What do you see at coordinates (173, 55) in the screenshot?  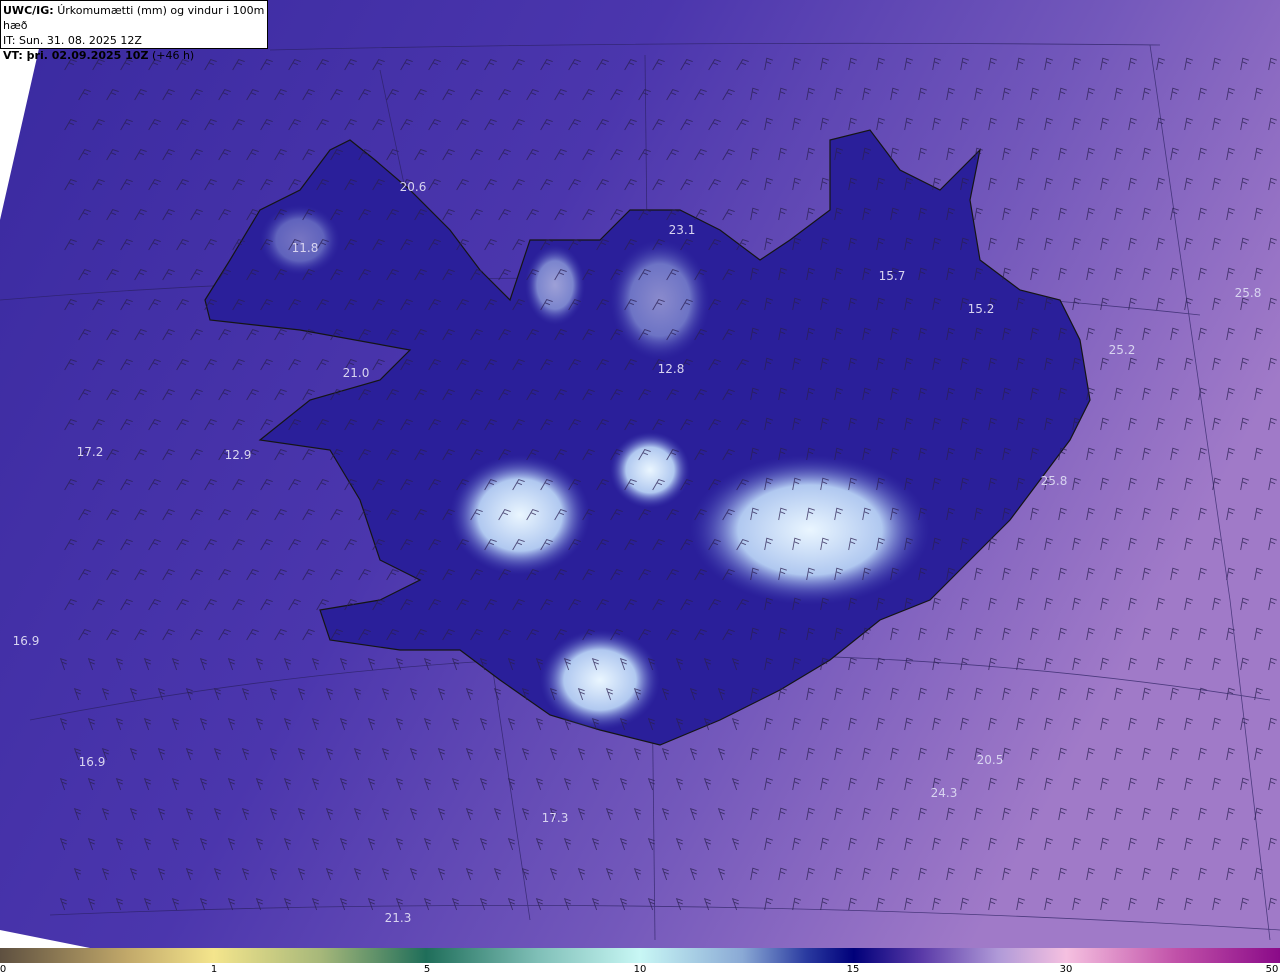 I see `lead-time: (+46 h)` at bounding box center [173, 55].